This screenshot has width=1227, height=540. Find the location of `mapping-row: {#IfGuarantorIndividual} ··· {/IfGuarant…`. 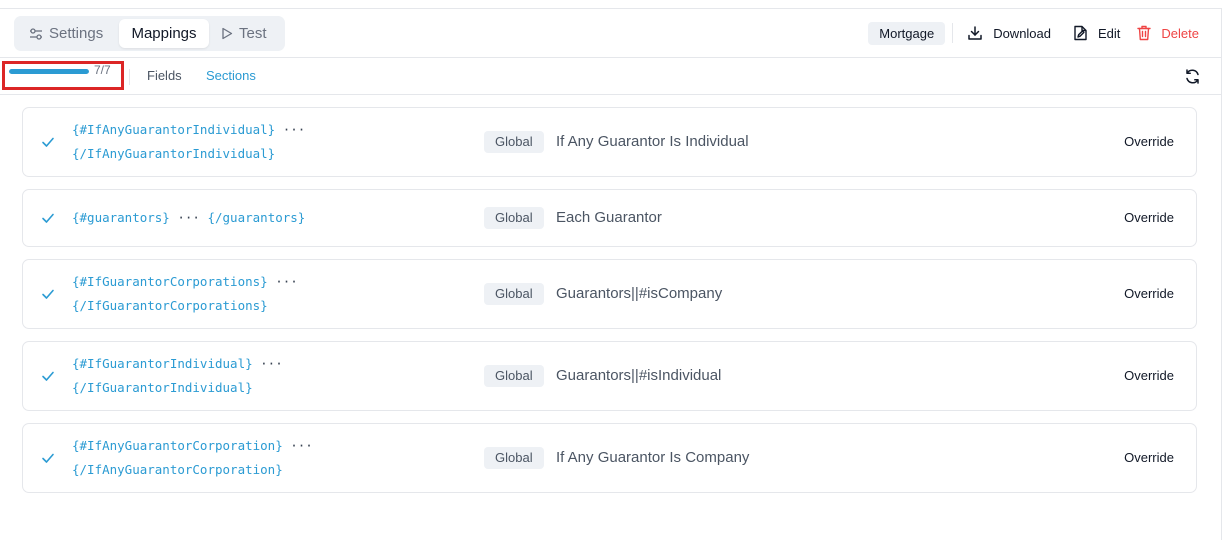

mapping-row: {#IfGuarantorIndividual} ··· {/IfGuarant… is located at coordinates (609, 376).